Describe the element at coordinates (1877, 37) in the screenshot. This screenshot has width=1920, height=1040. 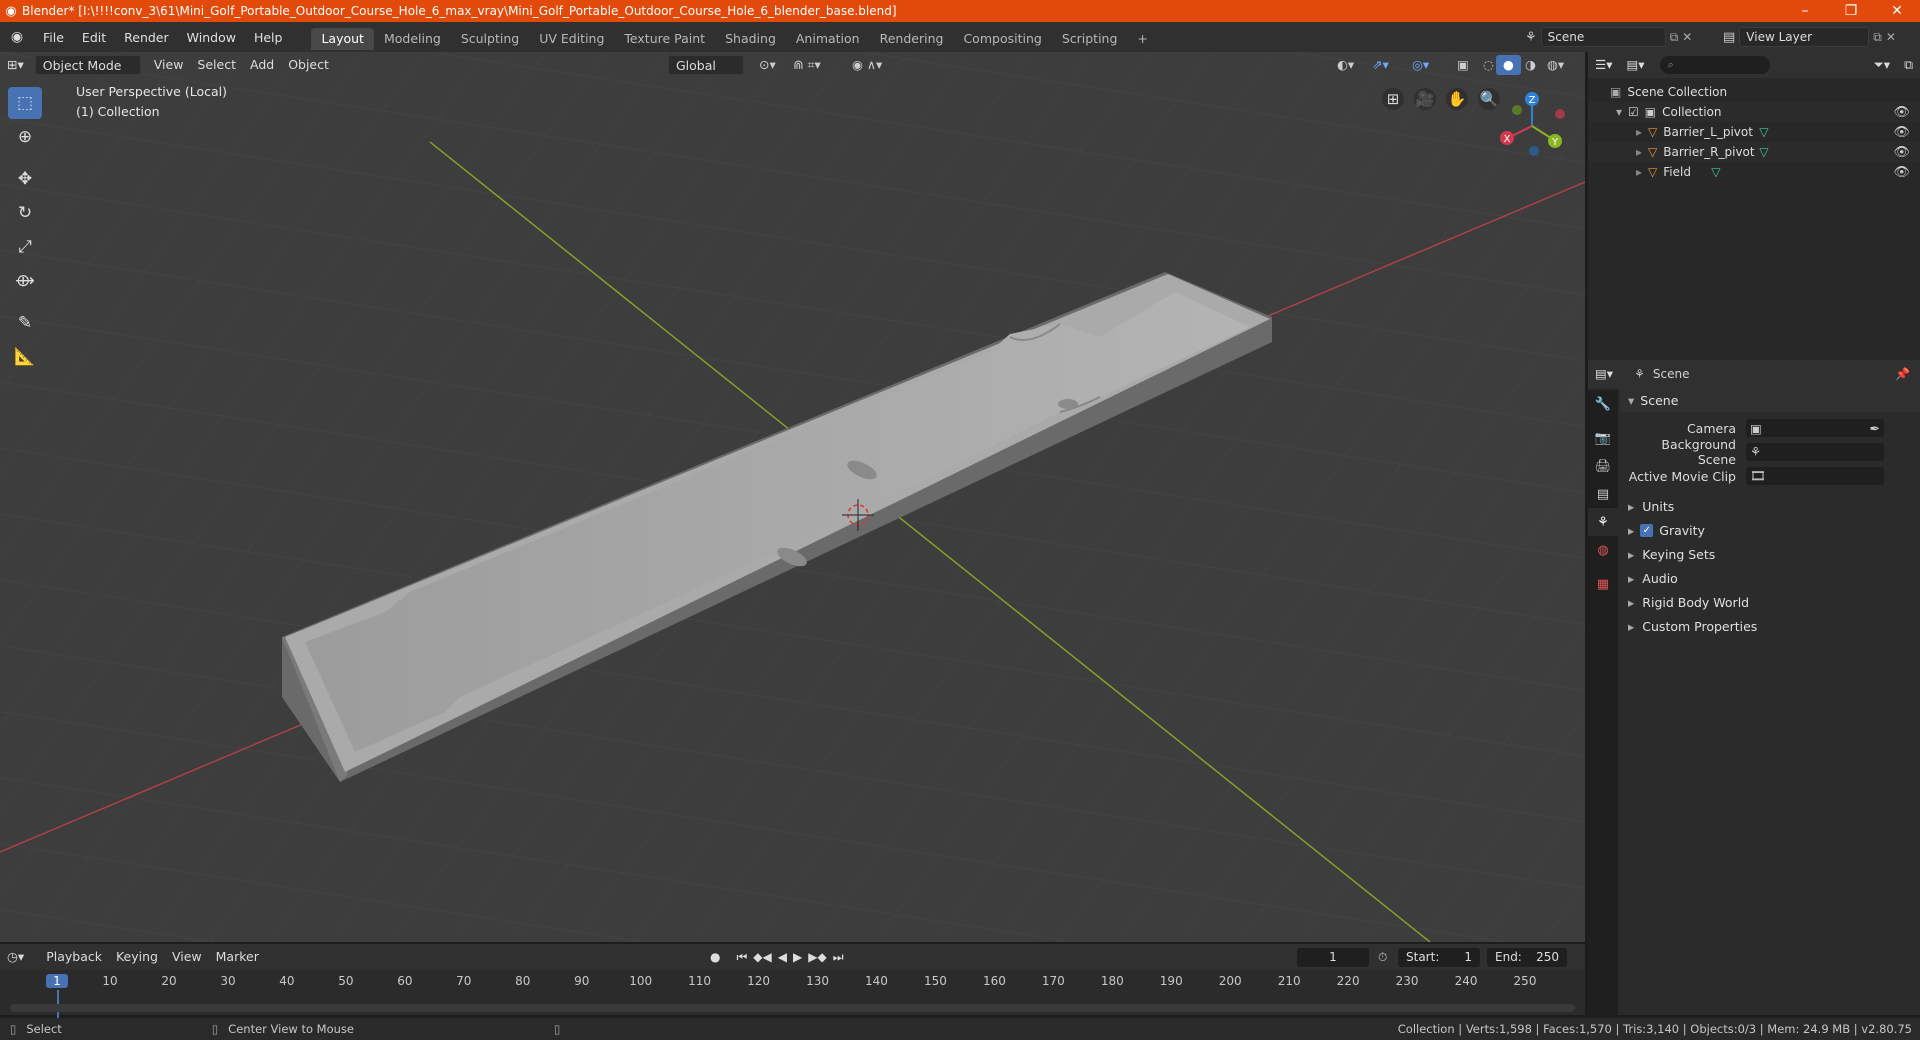
I see `new-view-layer-icon: ⧉` at that location.